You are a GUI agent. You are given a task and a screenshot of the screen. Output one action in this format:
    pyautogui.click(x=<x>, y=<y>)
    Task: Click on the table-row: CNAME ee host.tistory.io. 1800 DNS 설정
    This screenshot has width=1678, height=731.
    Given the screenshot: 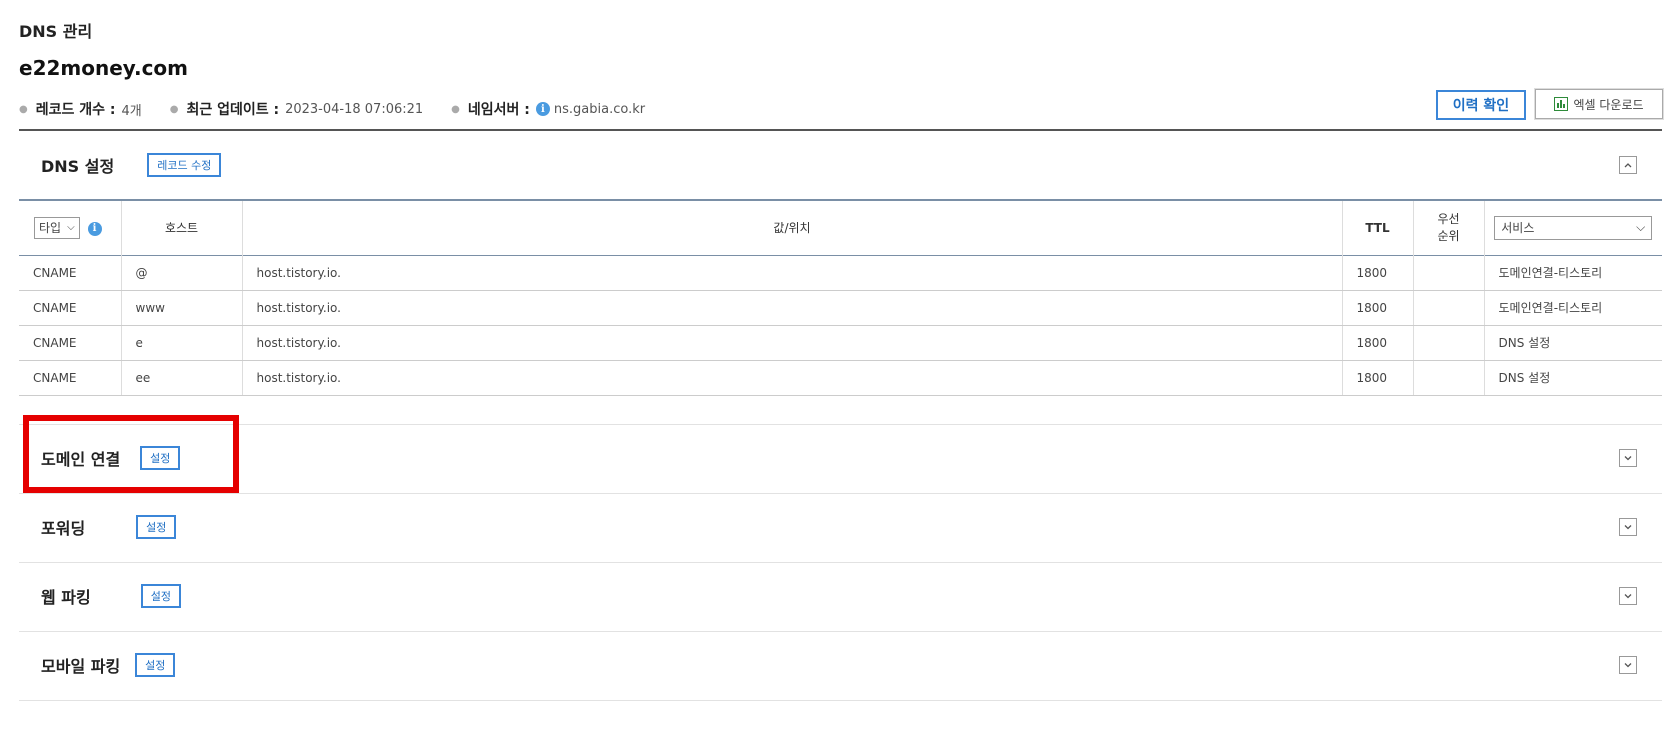 What is the action you would take?
    pyautogui.click(x=840, y=378)
    